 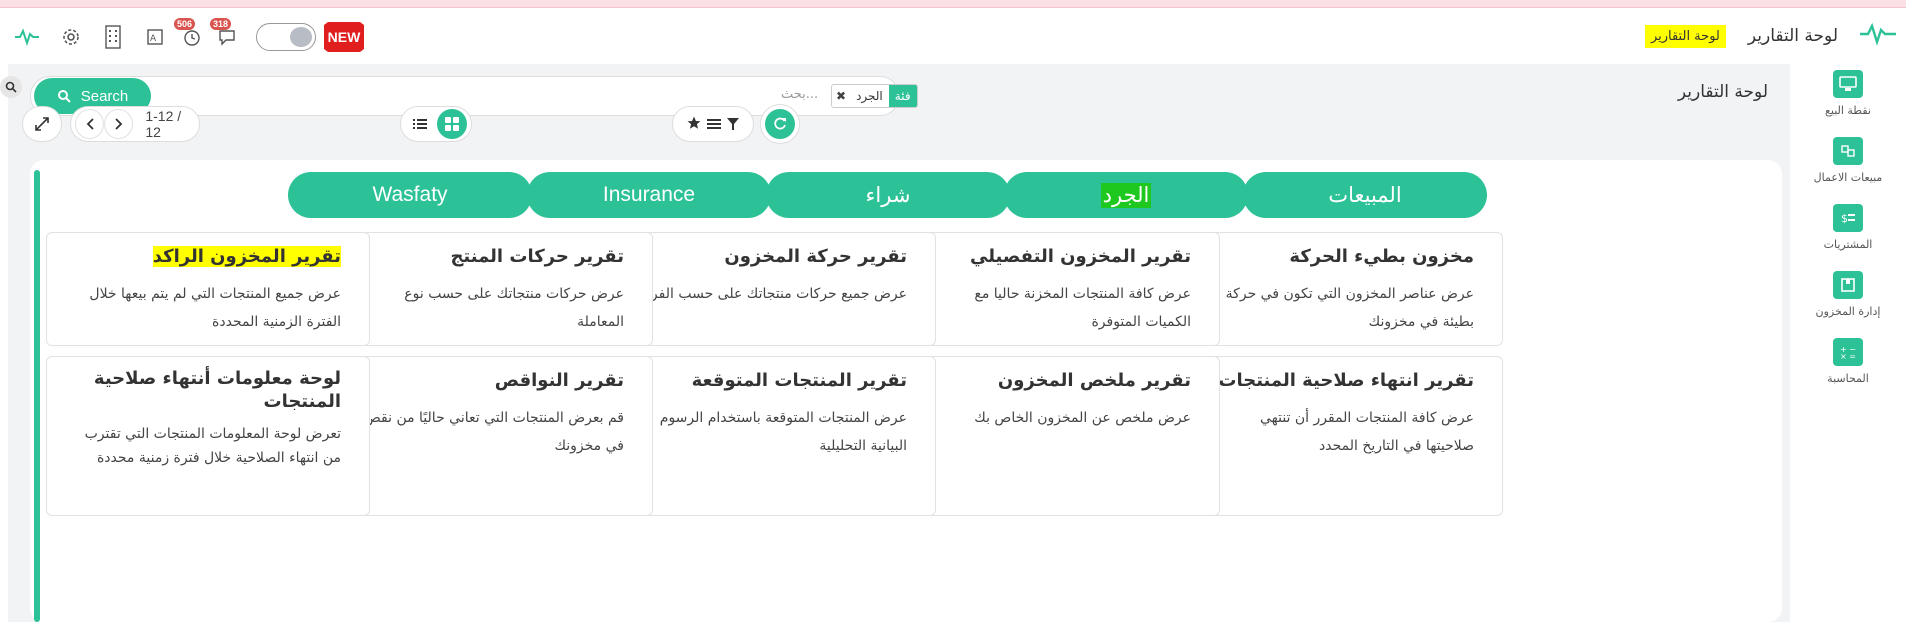 I want to click on category-button-wasfaty: Wasfaty, so click(x=410, y=195).